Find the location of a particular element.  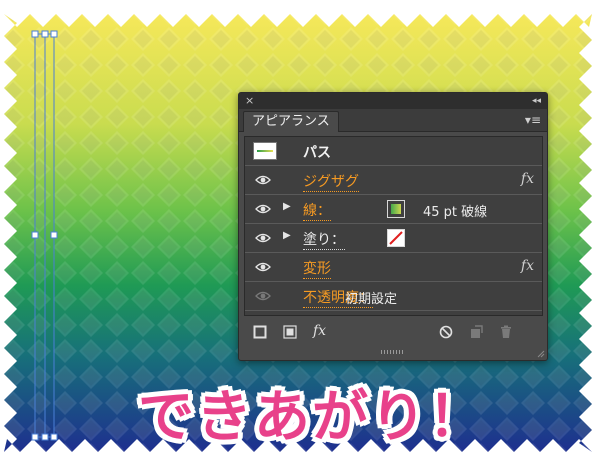

collapse-icon: ◂◂ is located at coordinates (536, 101).